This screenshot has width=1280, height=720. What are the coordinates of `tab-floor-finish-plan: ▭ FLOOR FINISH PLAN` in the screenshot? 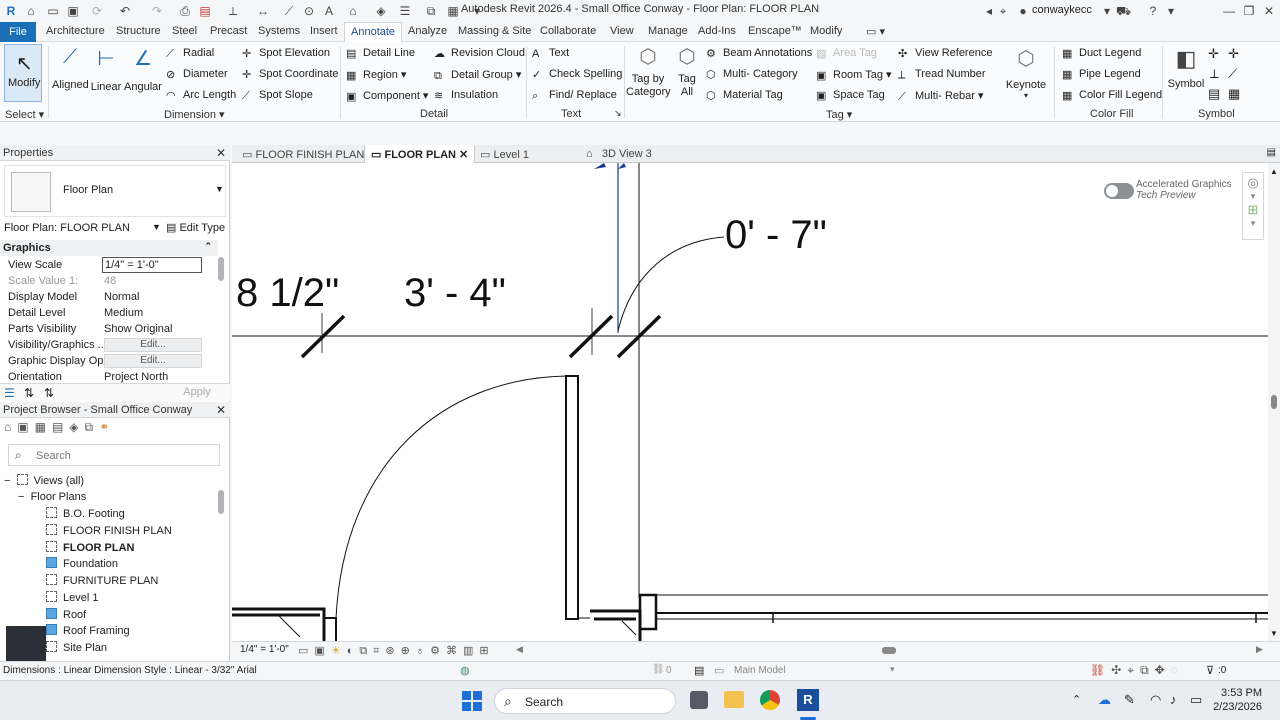 It's located at (303, 154).